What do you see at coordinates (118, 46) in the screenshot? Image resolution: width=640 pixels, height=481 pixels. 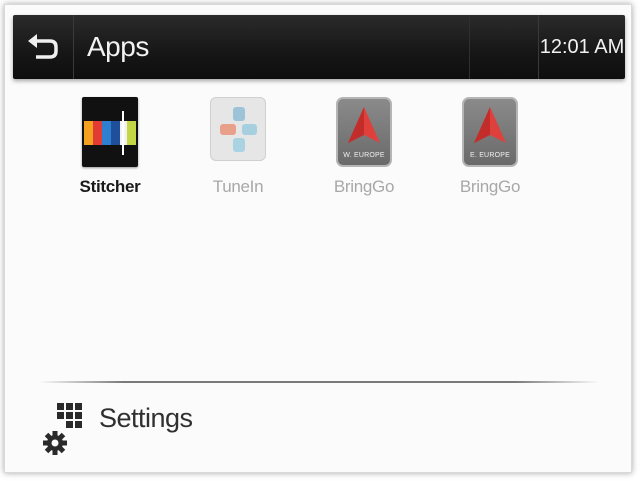 I see `page-title: Apps` at bounding box center [118, 46].